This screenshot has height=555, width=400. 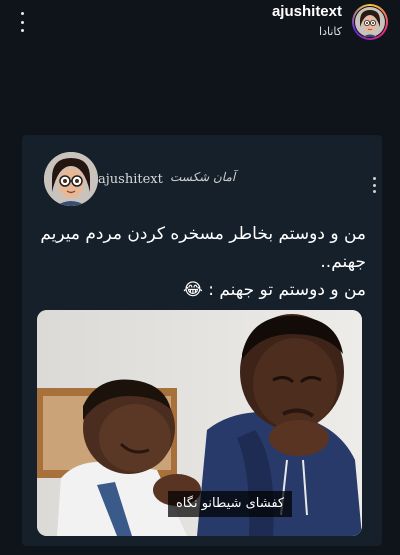 What do you see at coordinates (203, 177) in the screenshot?
I see `post-signature: آمان شکست` at bounding box center [203, 177].